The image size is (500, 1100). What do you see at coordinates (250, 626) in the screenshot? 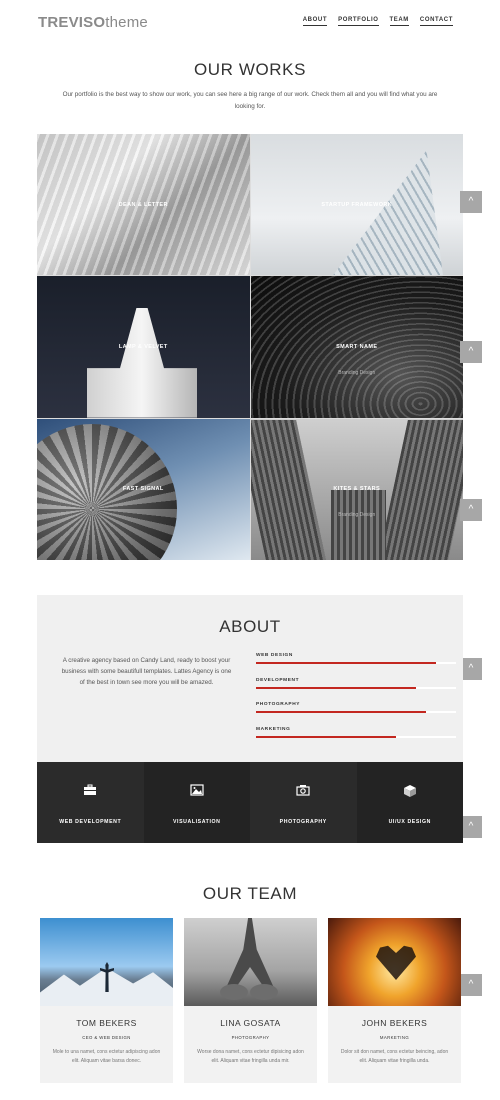
I see `about-title: ABOUT` at bounding box center [250, 626].